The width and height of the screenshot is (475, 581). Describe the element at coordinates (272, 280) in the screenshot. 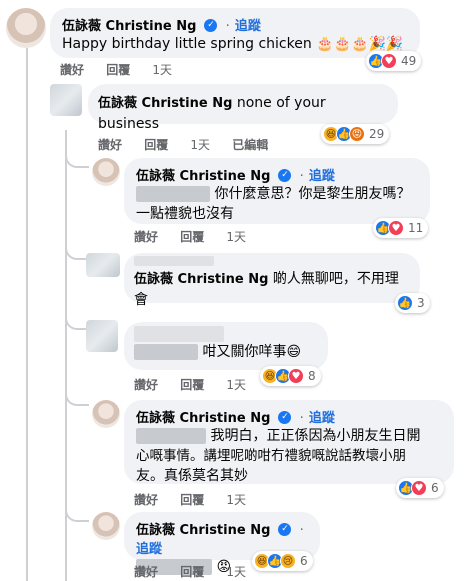

I see `comment-bubble: 伍詠薇 Christine Ng 啲人無聊吧，不用理會` at that location.